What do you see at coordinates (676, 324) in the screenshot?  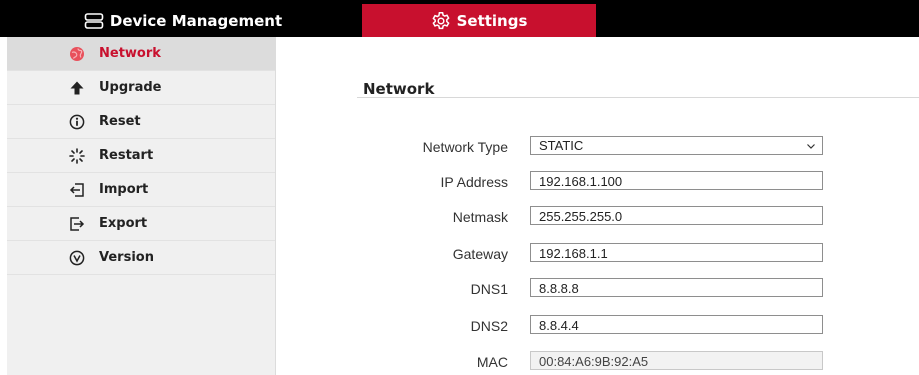 I see `dns2-input` at bounding box center [676, 324].